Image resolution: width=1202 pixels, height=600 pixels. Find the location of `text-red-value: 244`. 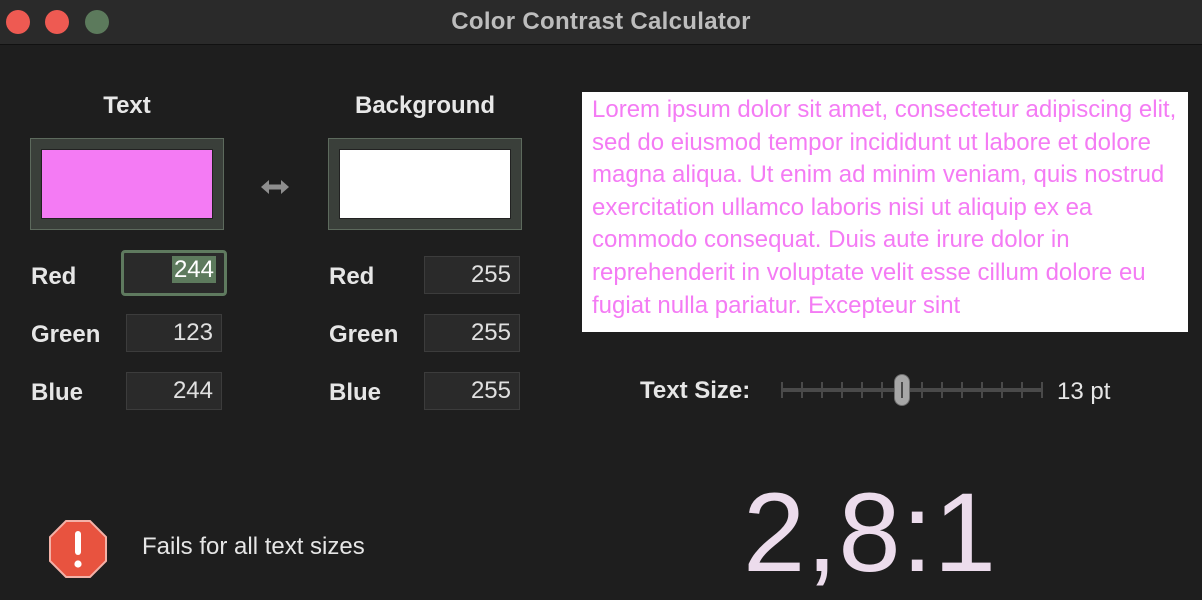

text-red-value: 244 is located at coordinates (193, 269).